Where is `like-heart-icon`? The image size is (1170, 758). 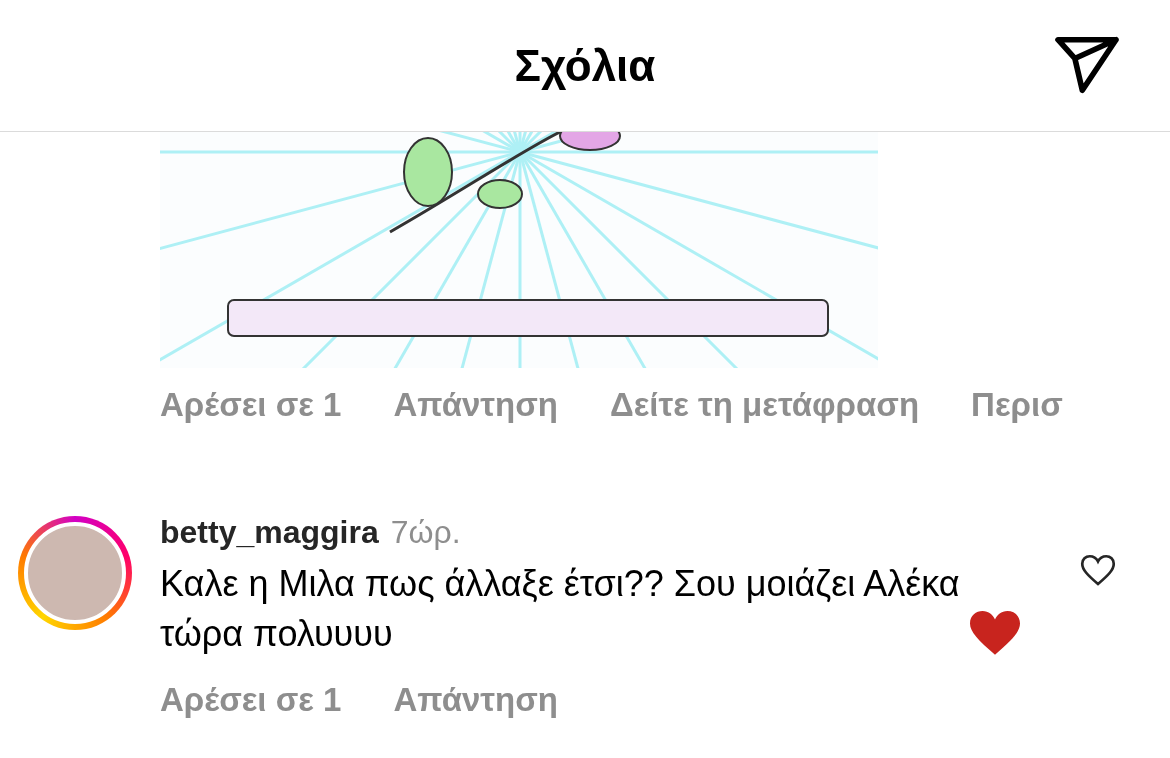 like-heart-icon is located at coordinates (1098, 570).